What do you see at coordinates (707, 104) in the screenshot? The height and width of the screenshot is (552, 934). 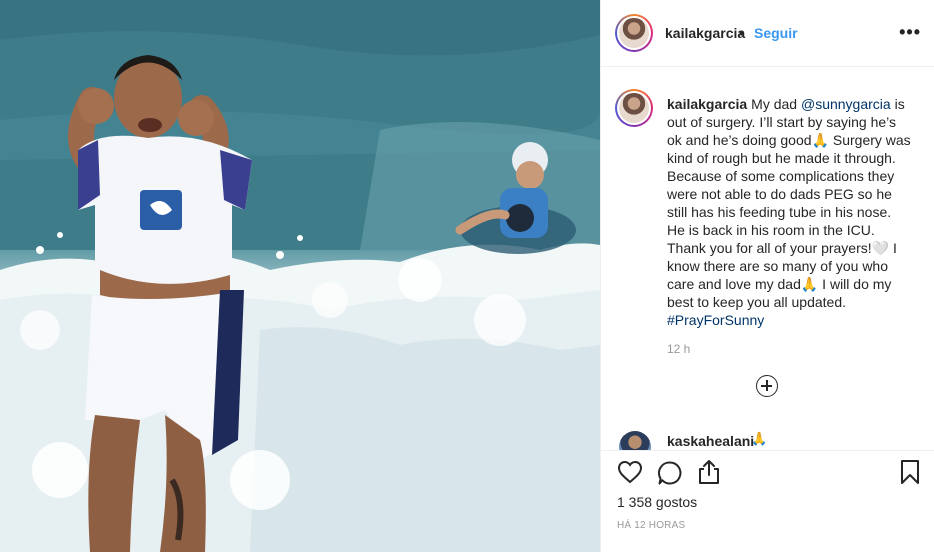 I see `caption-username: kailakgarcia` at bounding box center [707, 104].